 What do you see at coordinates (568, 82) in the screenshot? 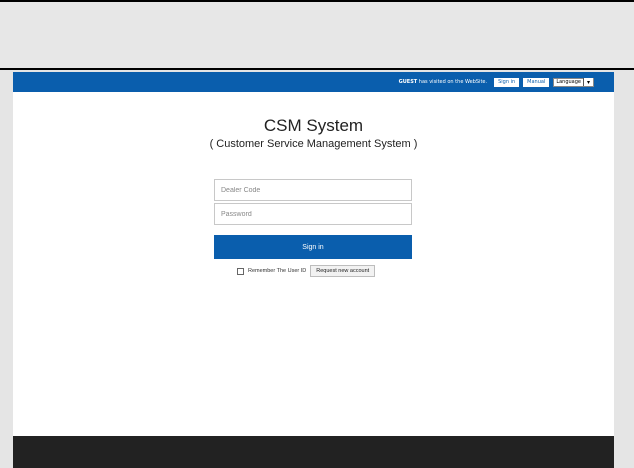
I see `language-label: Language` at bounding box center [568, 82].